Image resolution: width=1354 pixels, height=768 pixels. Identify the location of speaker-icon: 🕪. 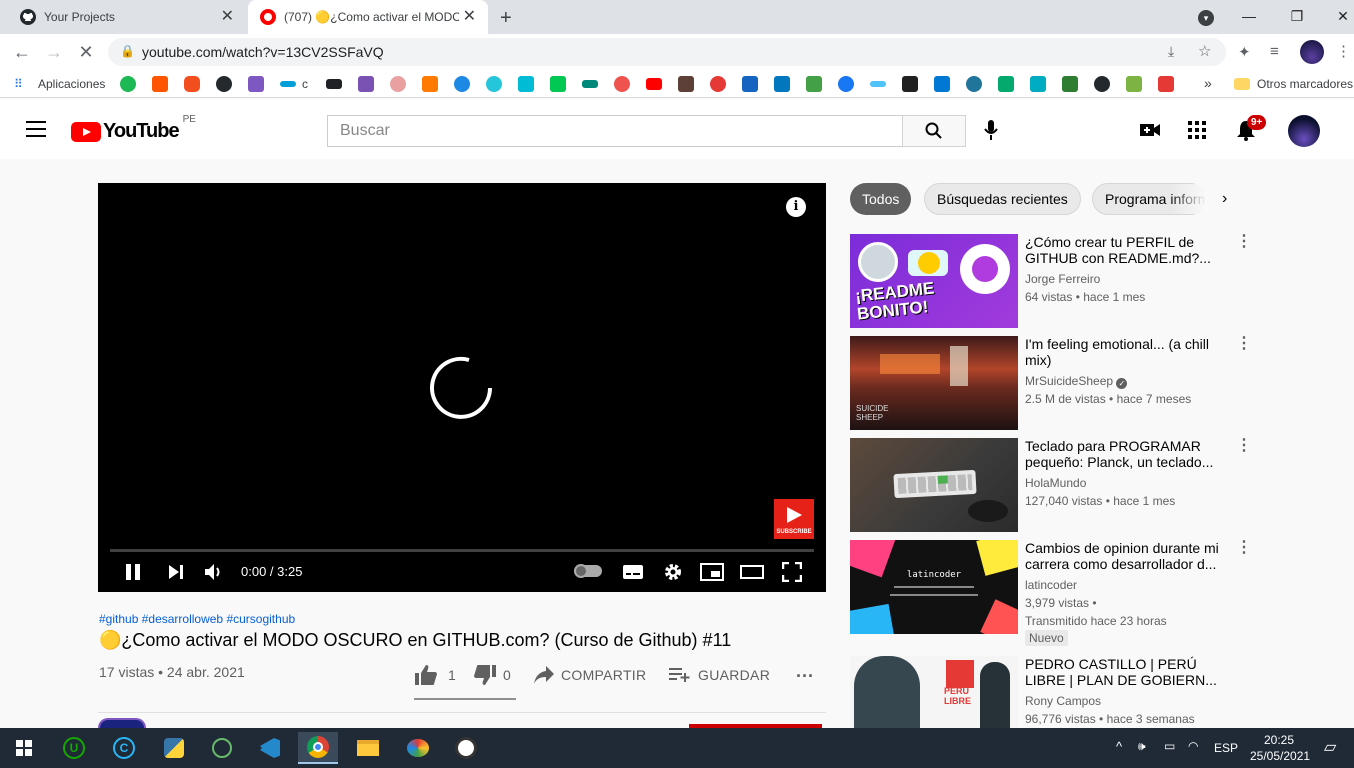
(1142, 746).